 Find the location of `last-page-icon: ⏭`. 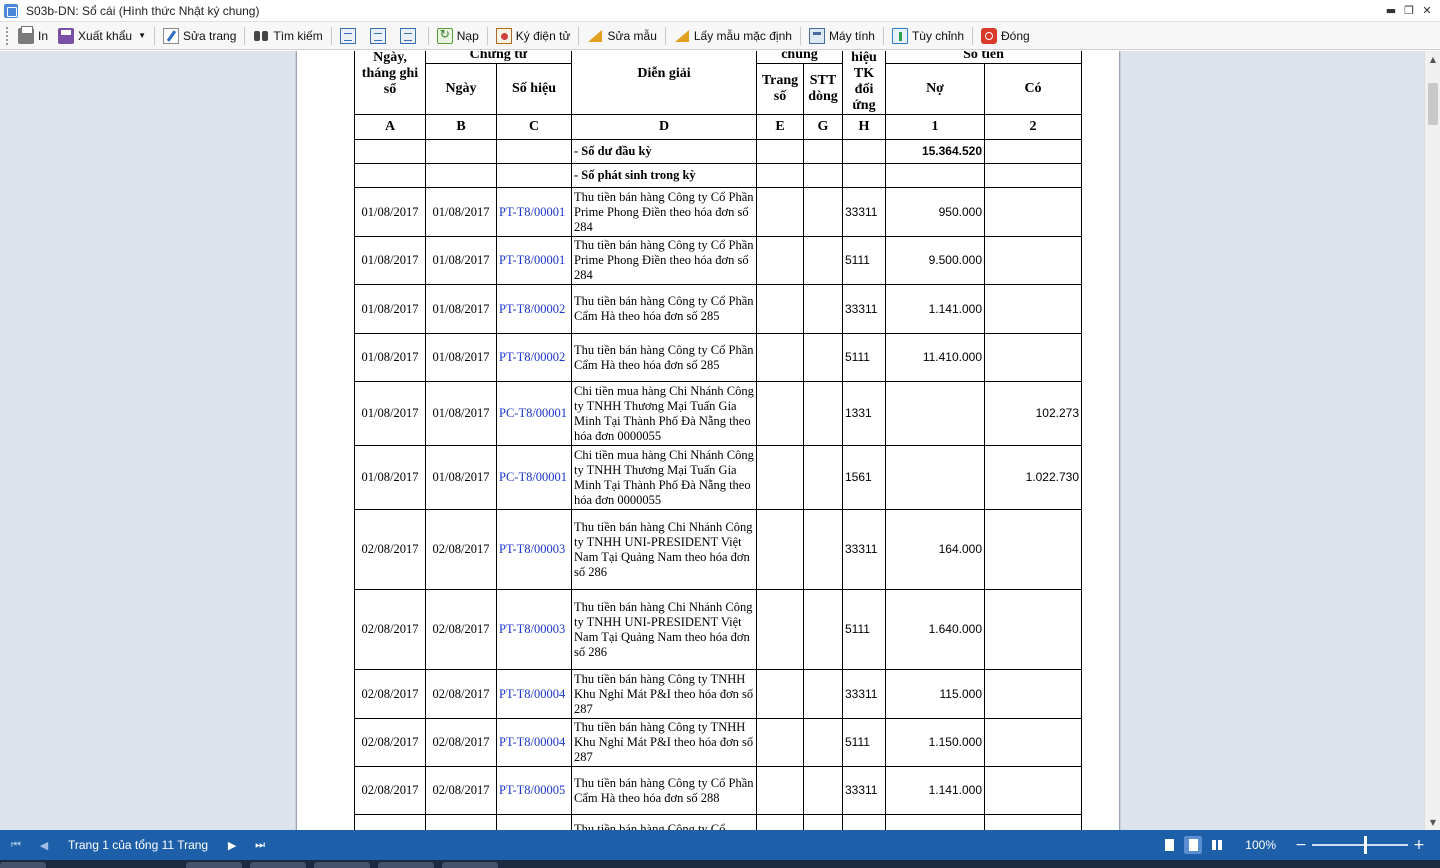

last-page-icon: ⏭ is located at coordinates (260, 845).